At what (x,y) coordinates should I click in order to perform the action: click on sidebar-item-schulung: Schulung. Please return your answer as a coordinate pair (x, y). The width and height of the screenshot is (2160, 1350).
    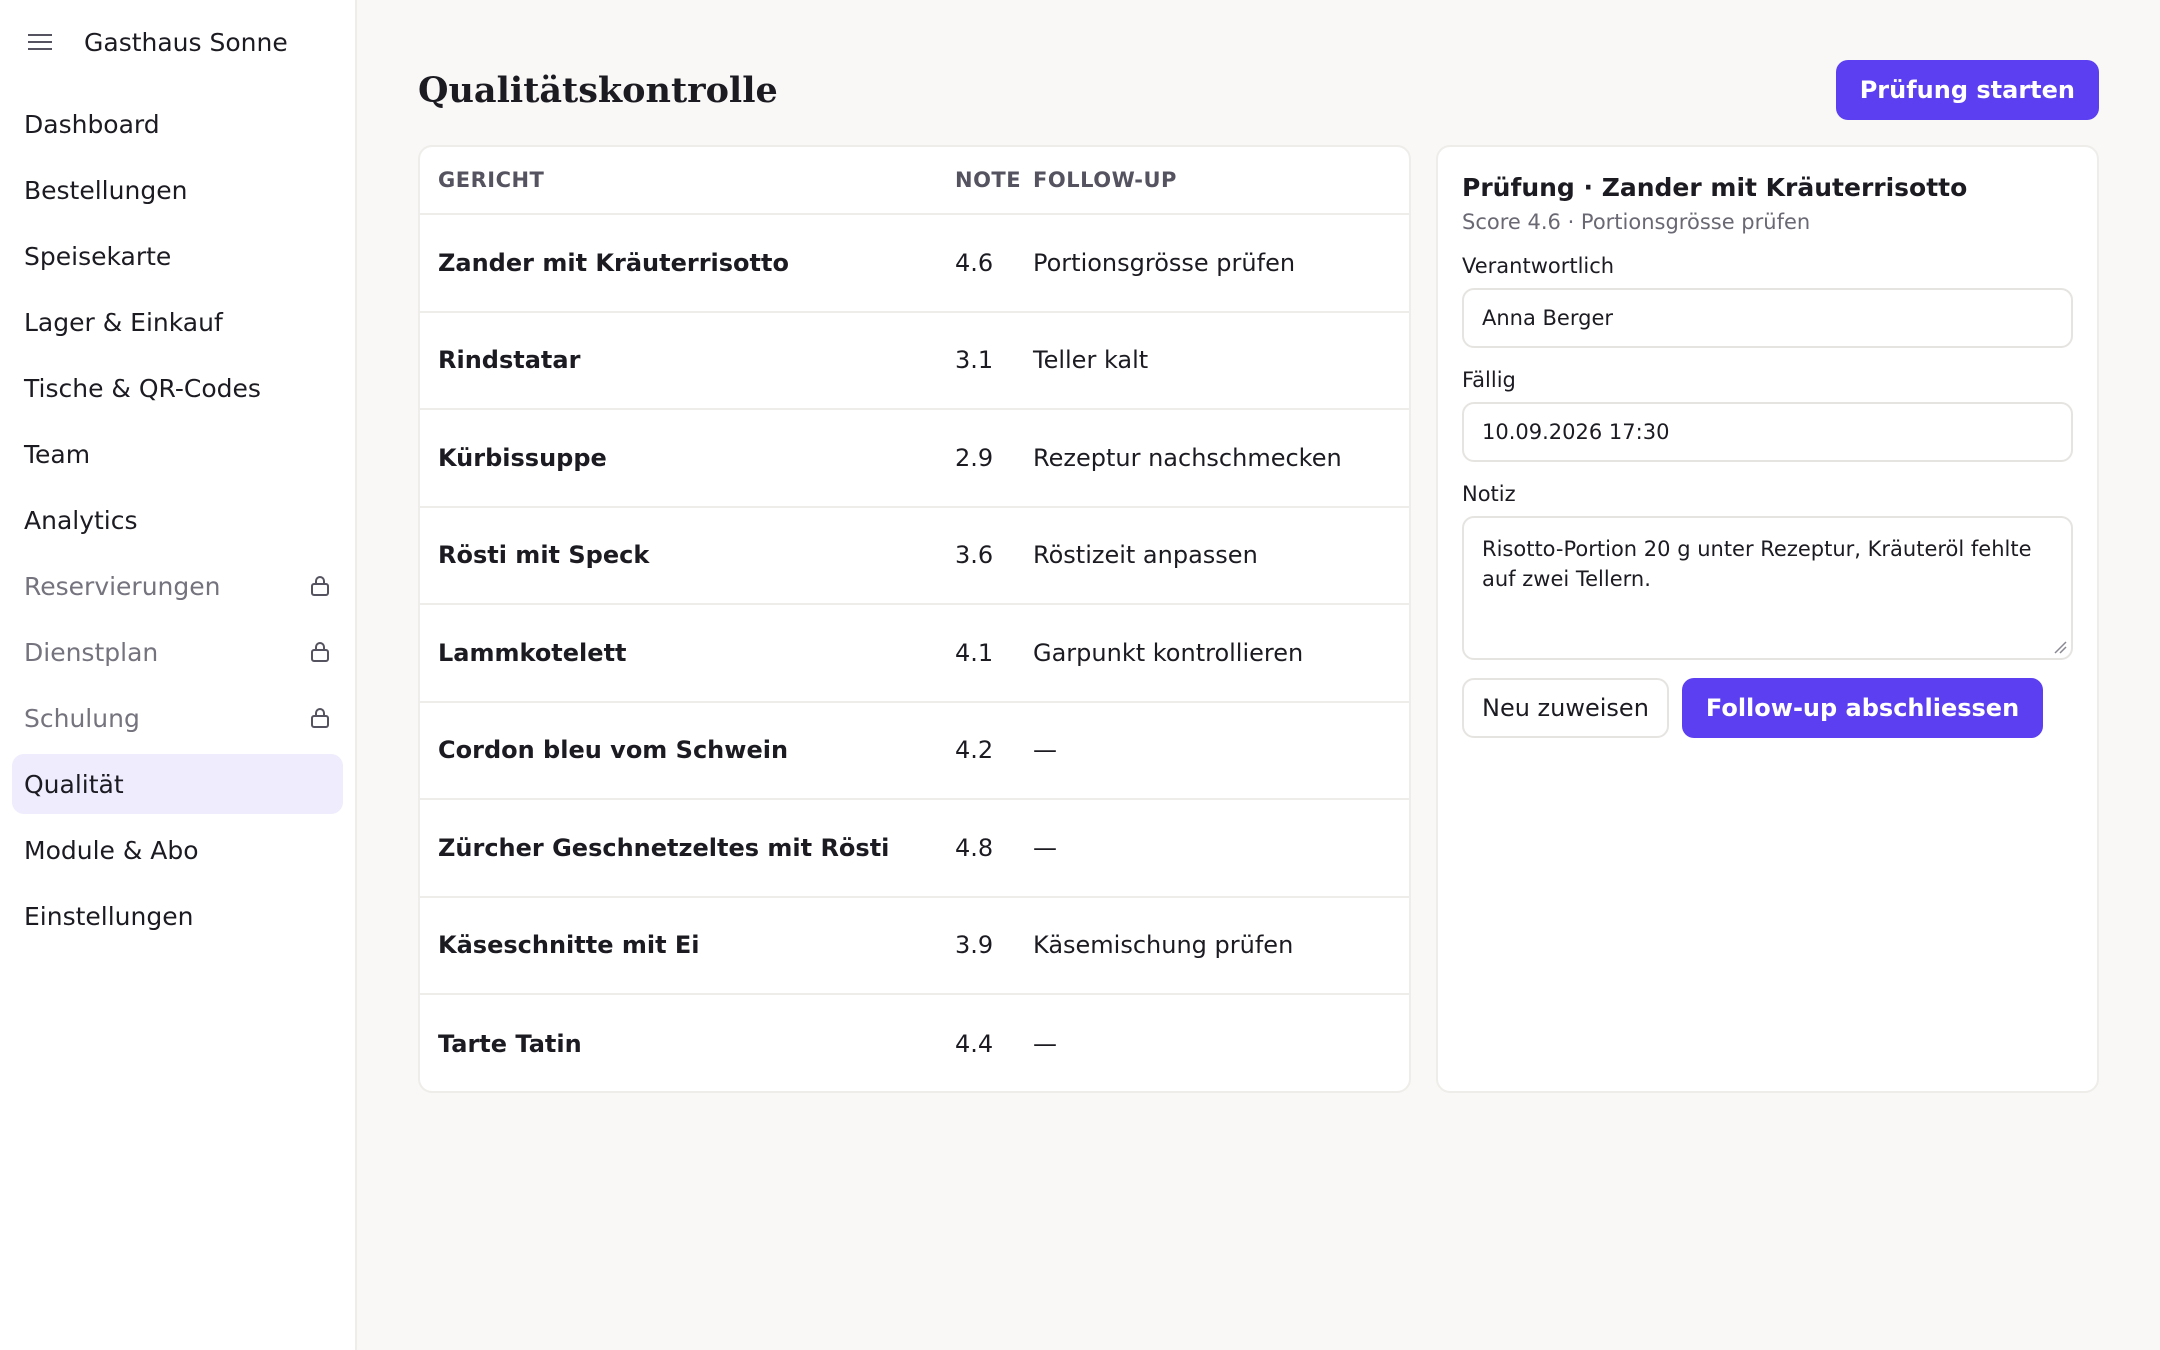
    Looking at the image, I should click on (177, 718).